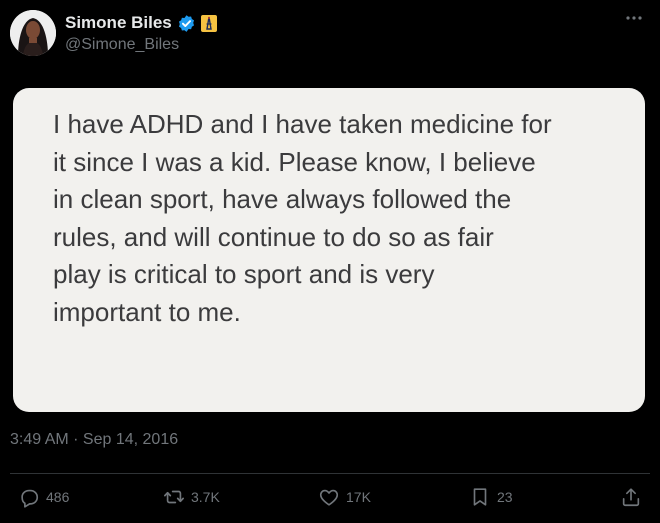 The image size is (660, 523). Describe the element at coordinates (174, 497) in the screenshot. I see `retweet-icon` at that location.